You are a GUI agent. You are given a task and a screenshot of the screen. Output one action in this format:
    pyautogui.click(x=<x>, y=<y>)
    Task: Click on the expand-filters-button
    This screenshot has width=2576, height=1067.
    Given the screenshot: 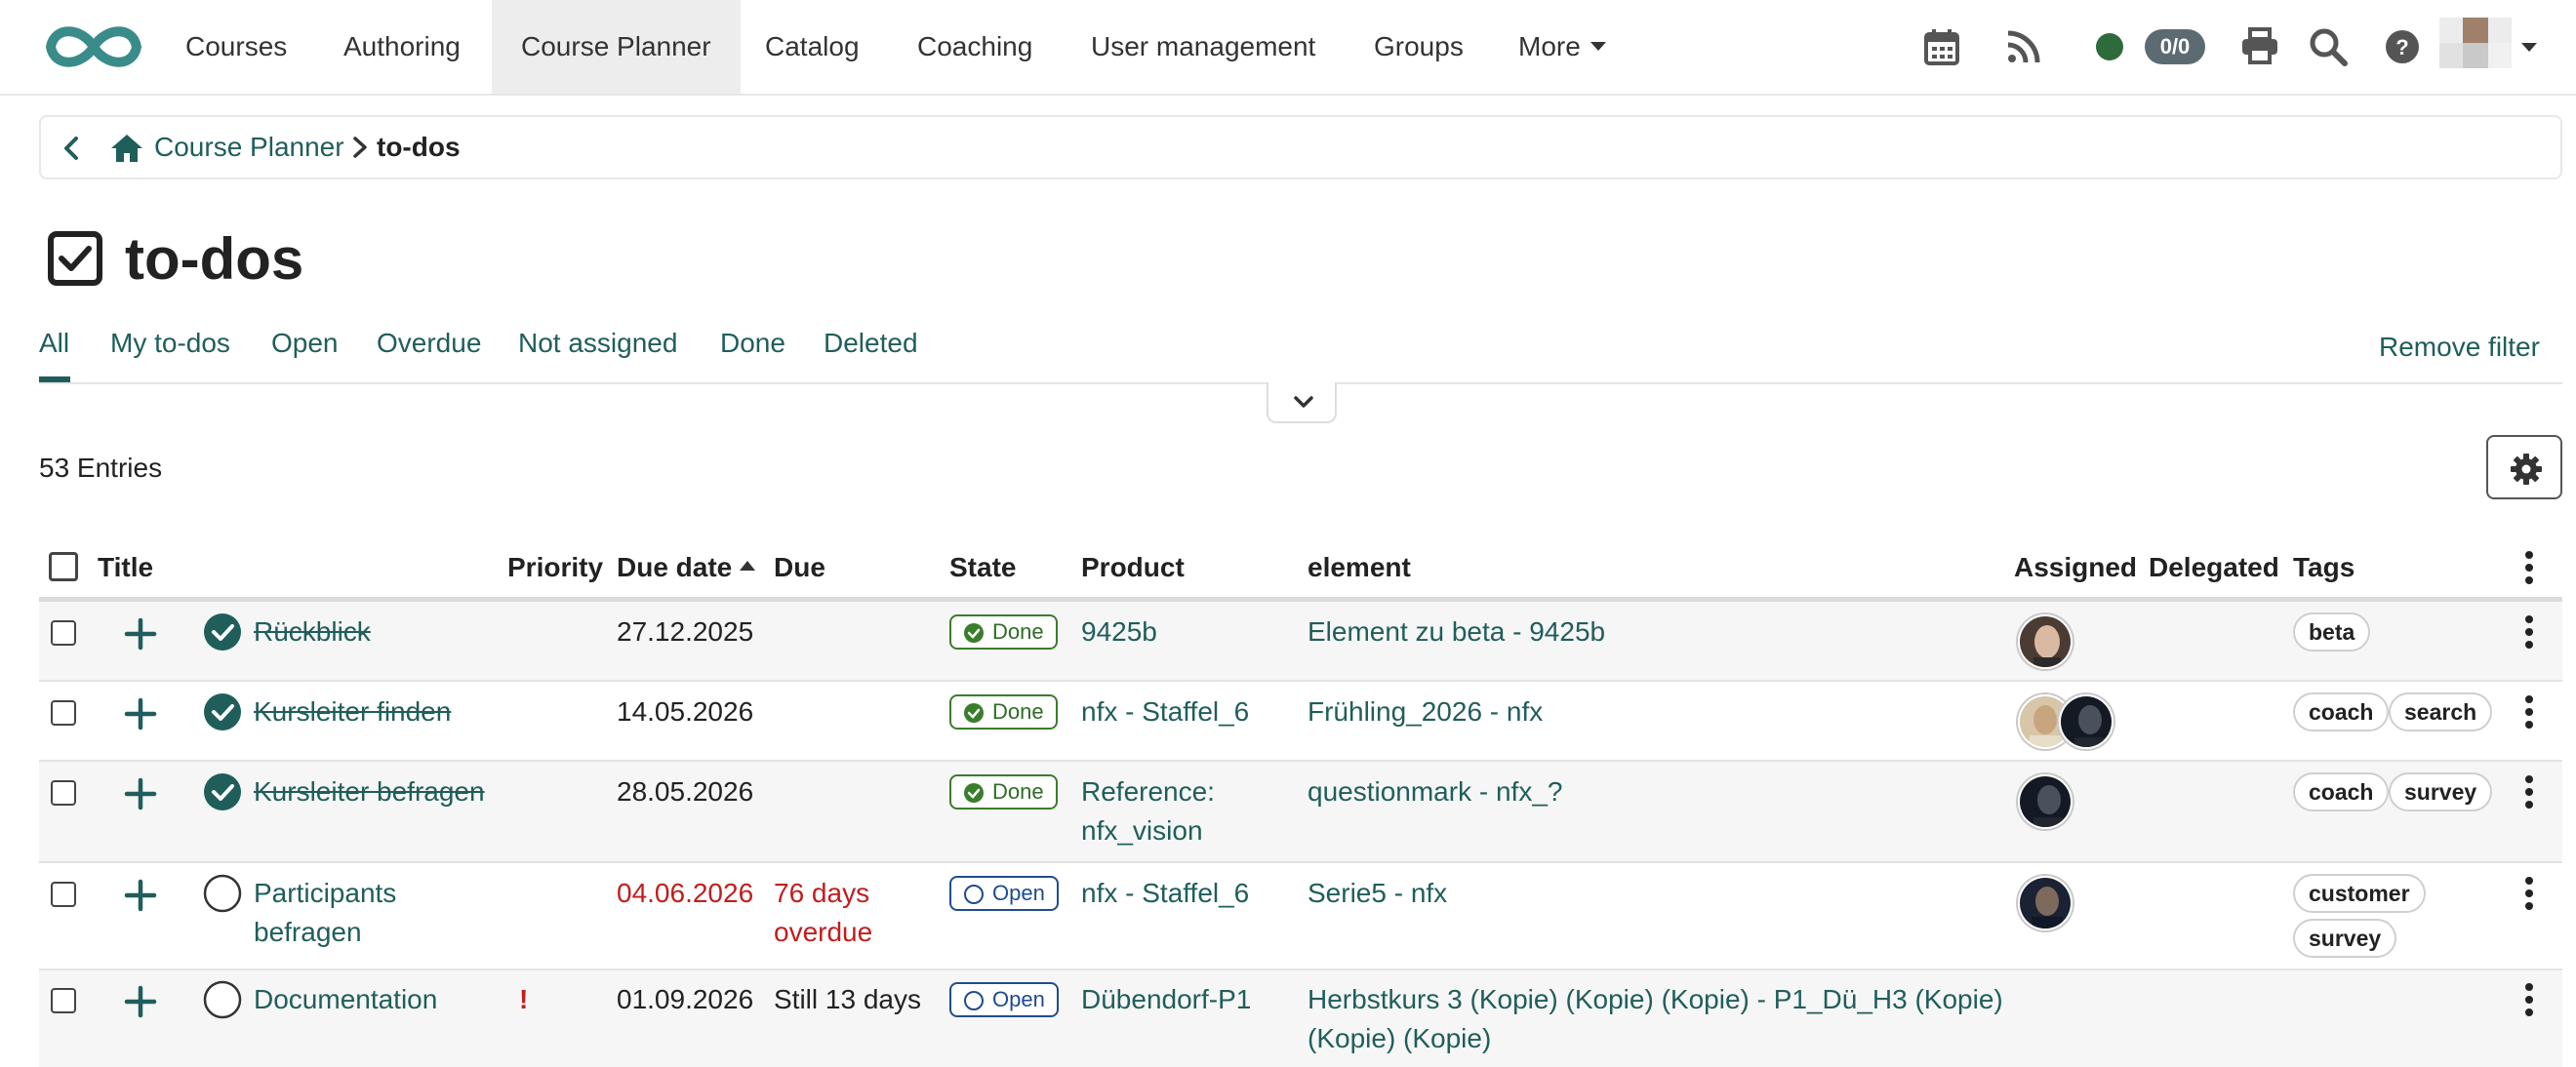 What is the action you would take?
    pyautogui.click(x=1302, y=402)
    